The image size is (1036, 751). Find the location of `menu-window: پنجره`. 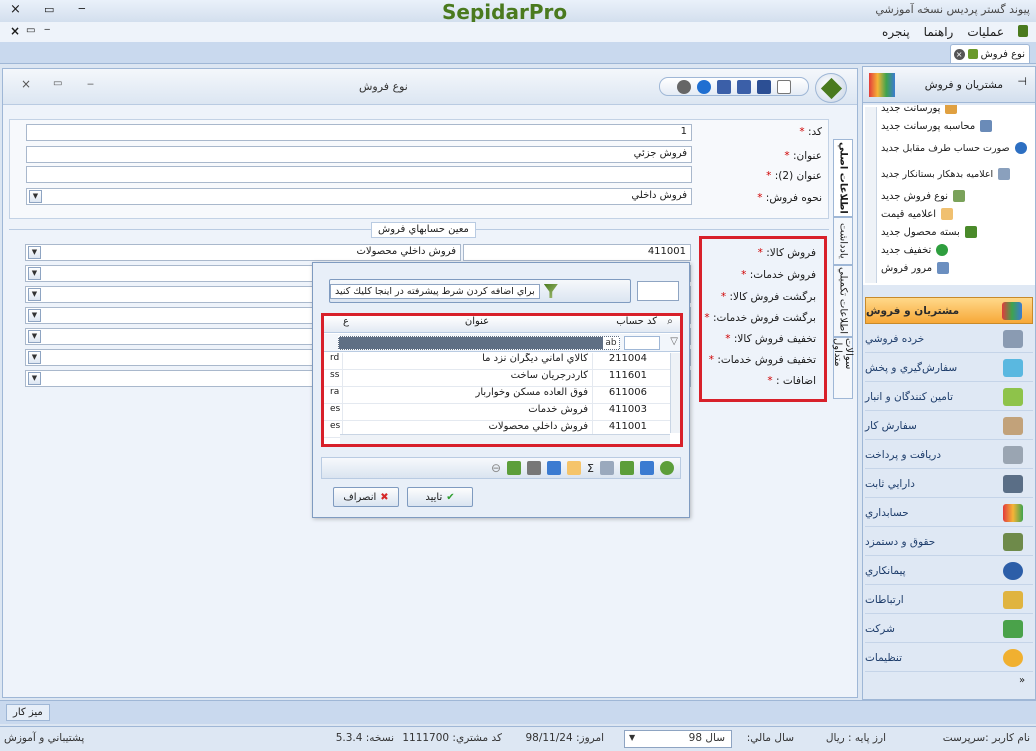

menu-window: پنجره is located at coordinates (896, 32).